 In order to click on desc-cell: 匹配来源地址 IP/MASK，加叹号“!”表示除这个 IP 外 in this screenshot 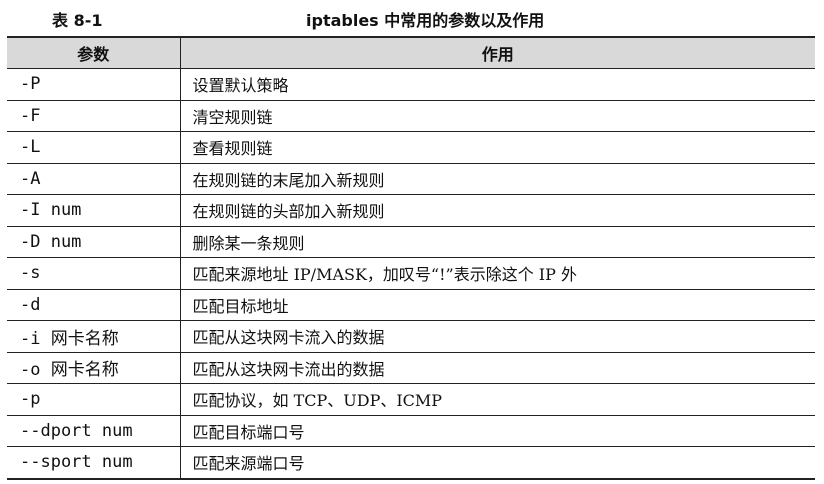, I will do `click(497, 273)`.